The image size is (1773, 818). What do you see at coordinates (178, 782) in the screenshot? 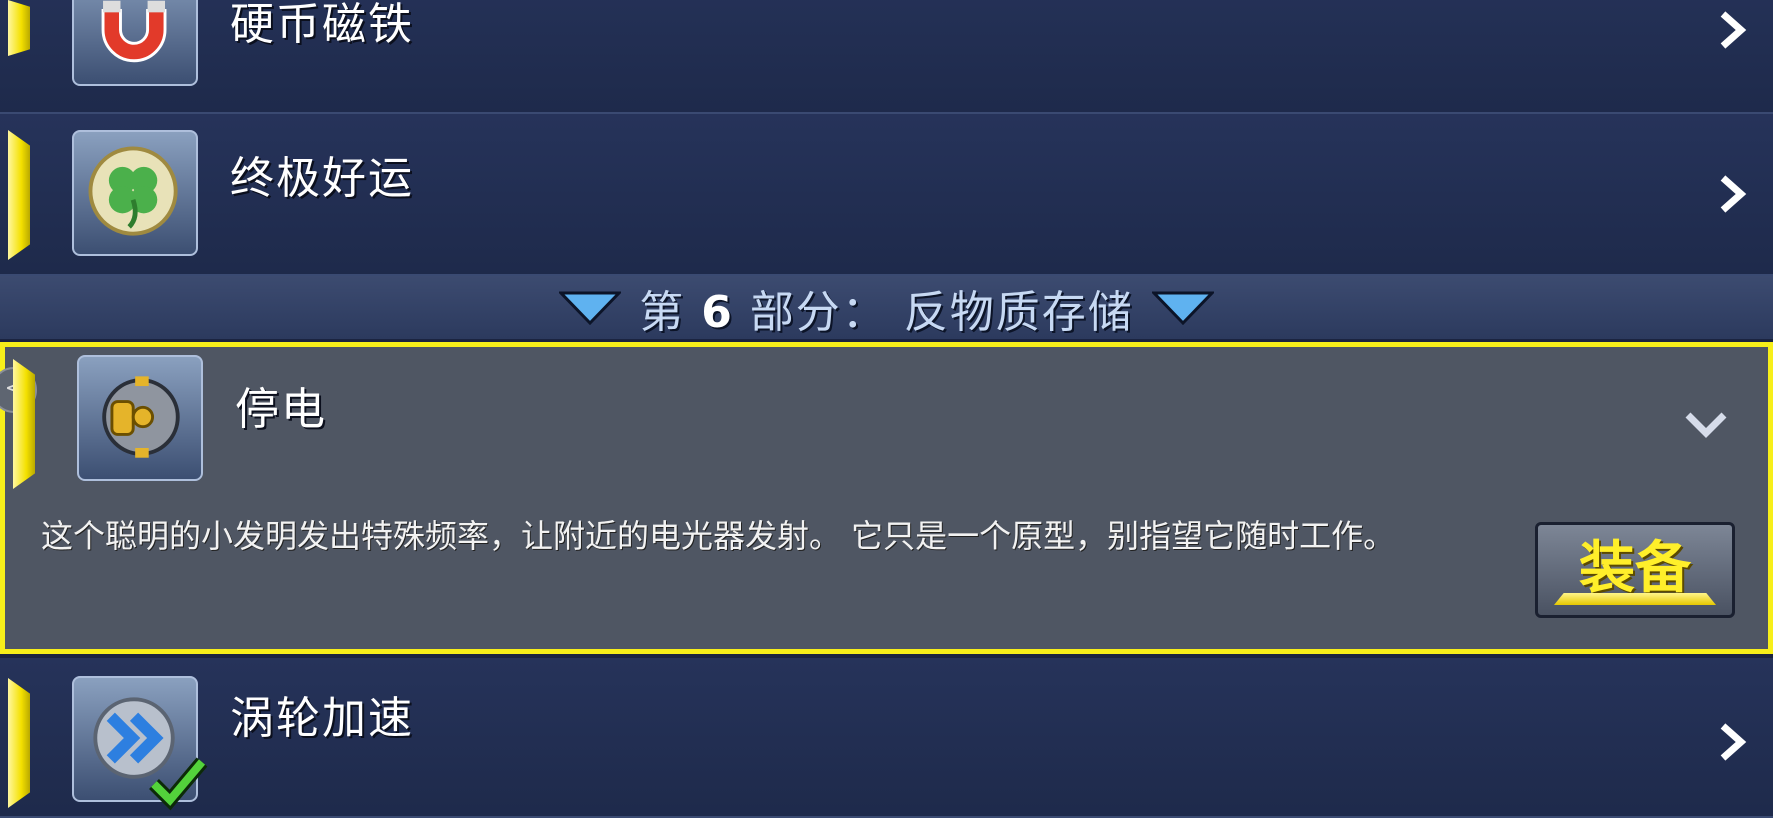
I see `check-mark-icon` at bounding box center [178, 782].